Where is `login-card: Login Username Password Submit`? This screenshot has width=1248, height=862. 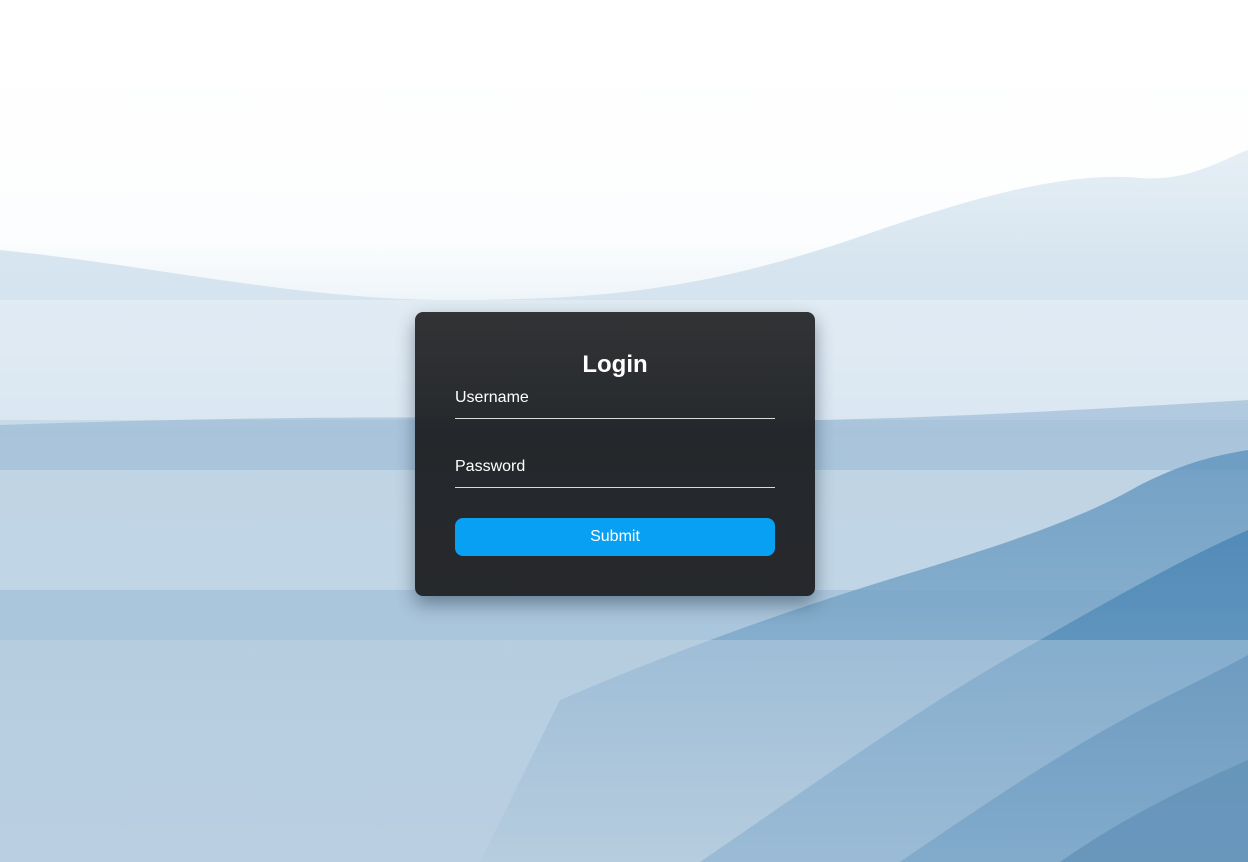 login-card: Login Username Password Submit is located at coordinates (615, 454).